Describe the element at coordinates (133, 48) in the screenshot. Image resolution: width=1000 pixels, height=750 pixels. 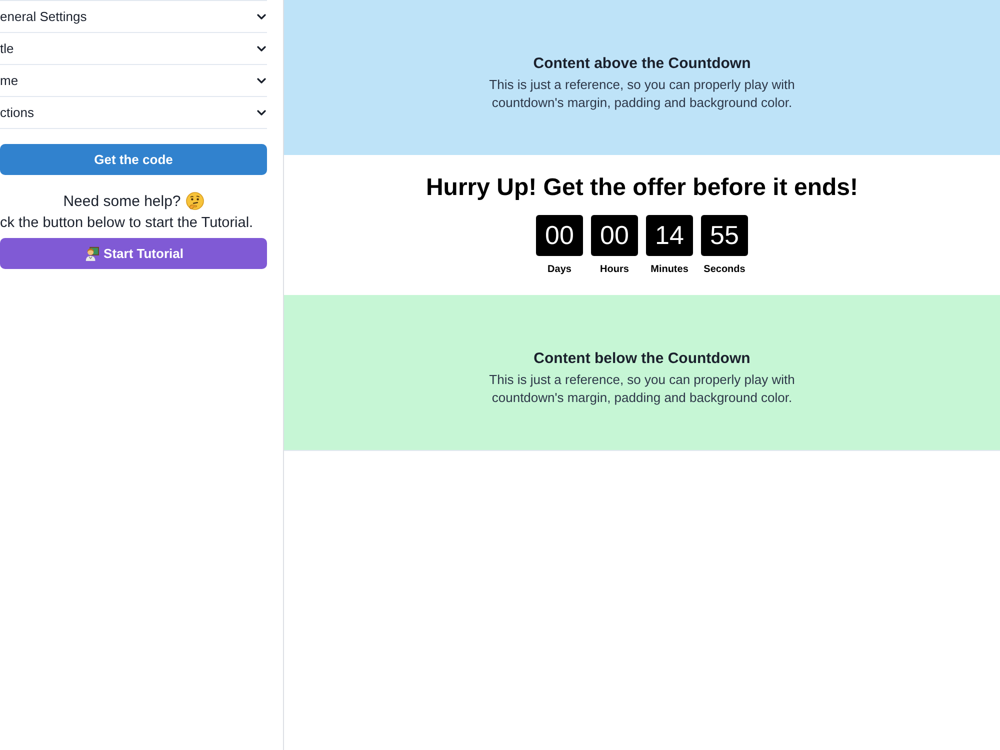
I see `accordion-toggle: tle` at that location.